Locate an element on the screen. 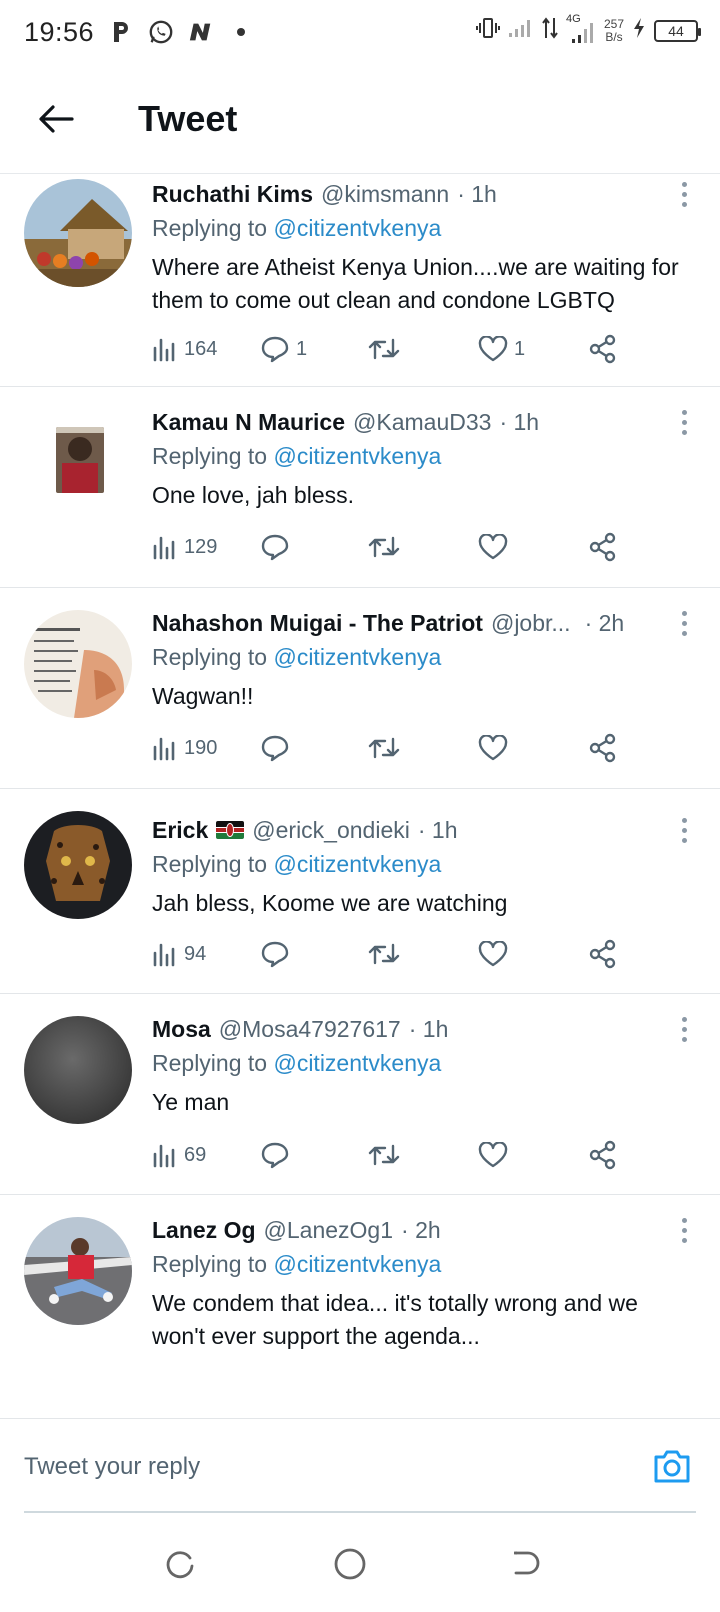  reply-input is located at coordinates (304, 1467).